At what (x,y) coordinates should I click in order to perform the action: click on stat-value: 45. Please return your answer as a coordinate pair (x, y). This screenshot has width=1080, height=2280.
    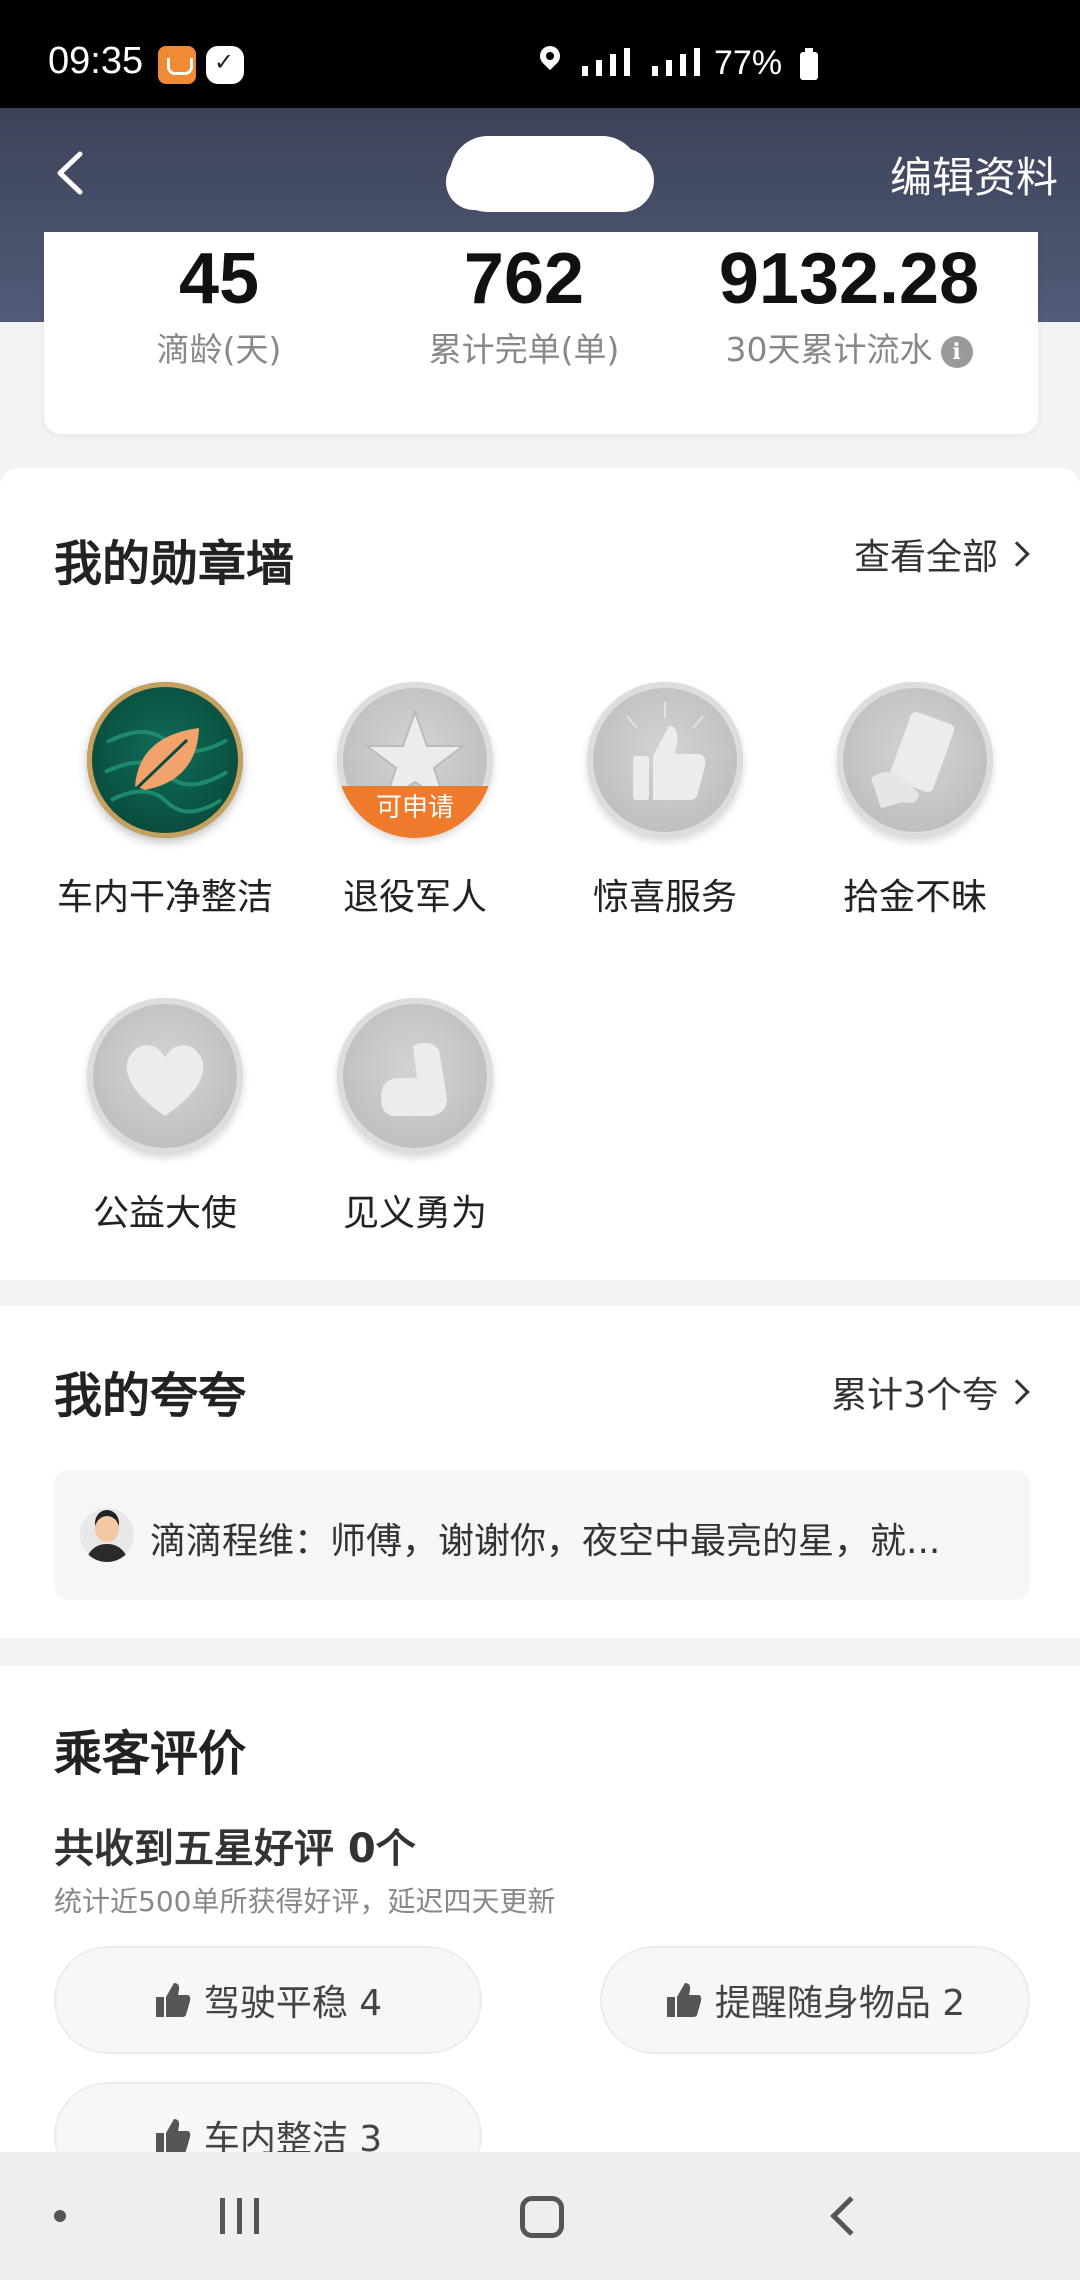
    Looking at the image, I should click on (219, 279).